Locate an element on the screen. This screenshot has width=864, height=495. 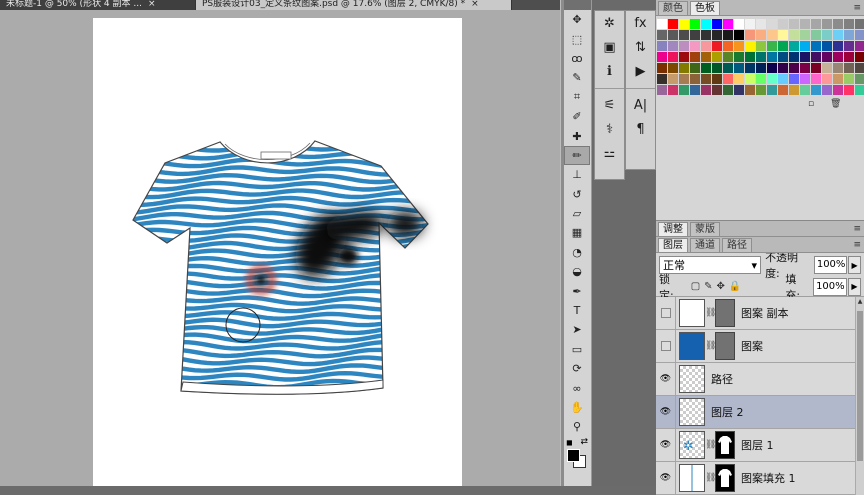
layer-row: 👁 ⛓ 图案填充 1 is located at coordinates (760, 478).